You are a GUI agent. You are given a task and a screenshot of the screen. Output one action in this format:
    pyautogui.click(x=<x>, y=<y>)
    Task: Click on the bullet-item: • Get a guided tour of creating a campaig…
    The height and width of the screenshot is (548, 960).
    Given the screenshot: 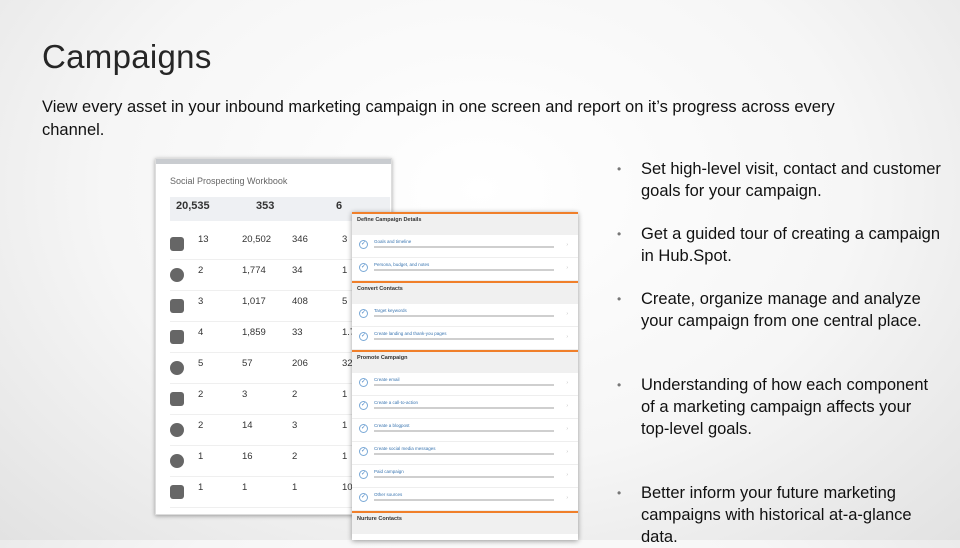 What is the action you would take?
    pyautogui.click(x=779, y=245)
    